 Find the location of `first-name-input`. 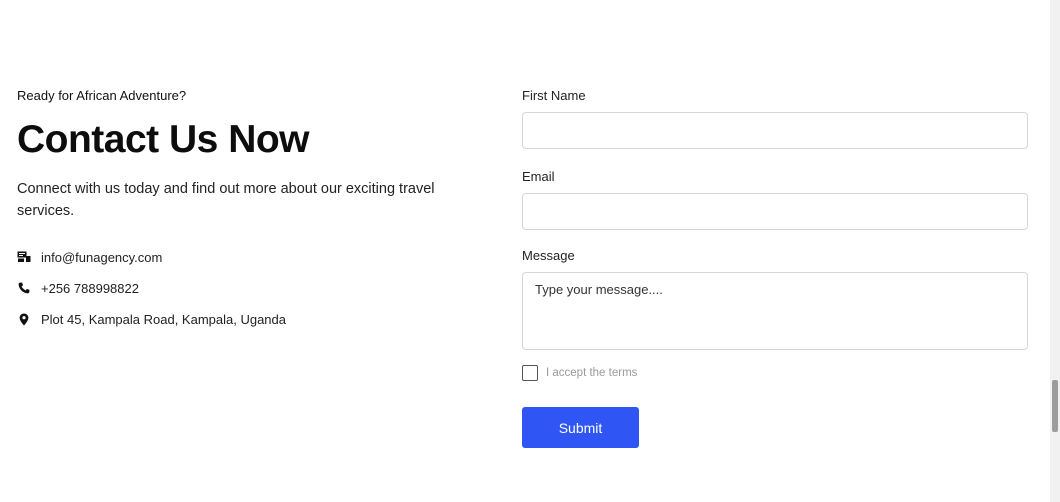

first-name-input is located at coordinates (775, 130).